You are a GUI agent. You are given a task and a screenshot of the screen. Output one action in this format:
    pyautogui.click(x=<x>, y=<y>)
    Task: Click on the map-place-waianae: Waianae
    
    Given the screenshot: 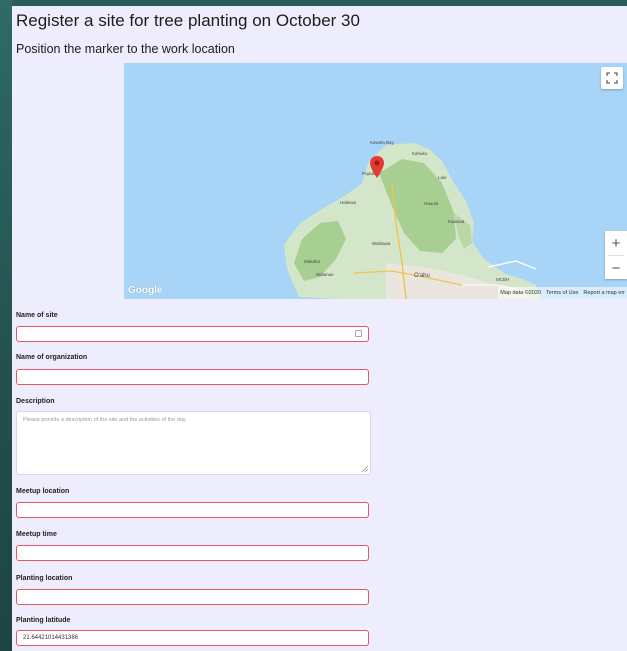 What is the action you would take?
    pyautogui.click(x=325, y=274)
    